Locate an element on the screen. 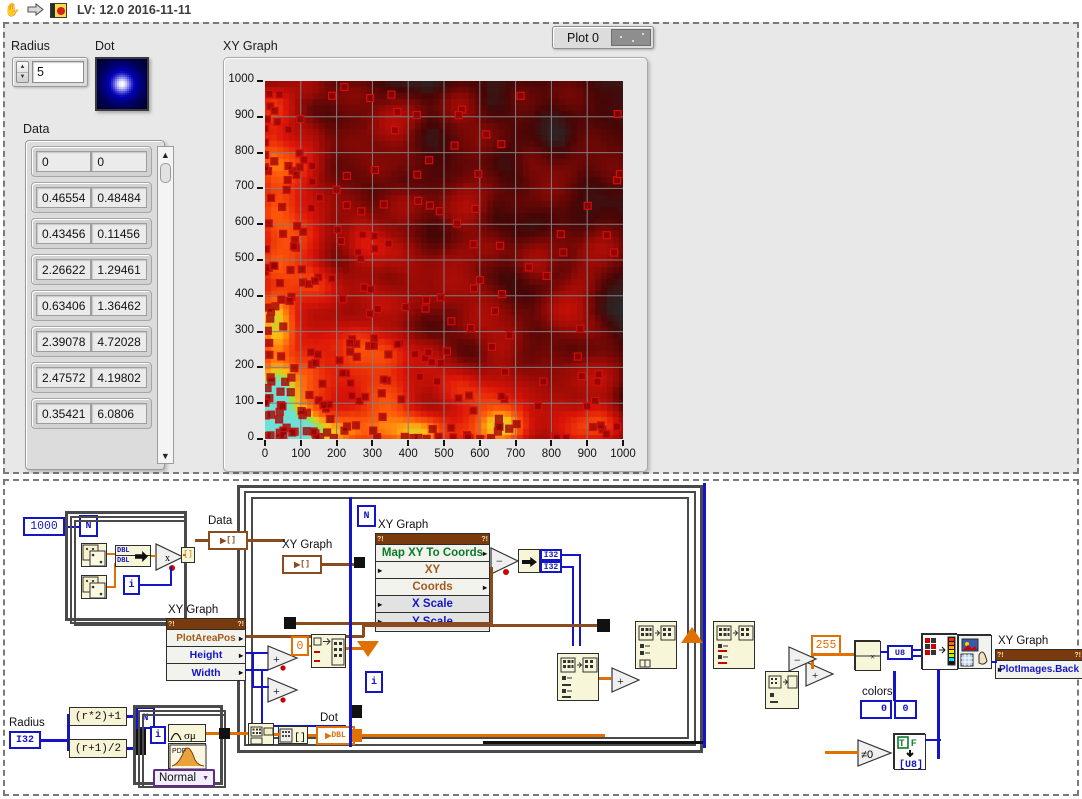 This screenshot has height=799, width=1082. data-array-row: 0.35421 6.0806 is located at coordinates (91, 413).